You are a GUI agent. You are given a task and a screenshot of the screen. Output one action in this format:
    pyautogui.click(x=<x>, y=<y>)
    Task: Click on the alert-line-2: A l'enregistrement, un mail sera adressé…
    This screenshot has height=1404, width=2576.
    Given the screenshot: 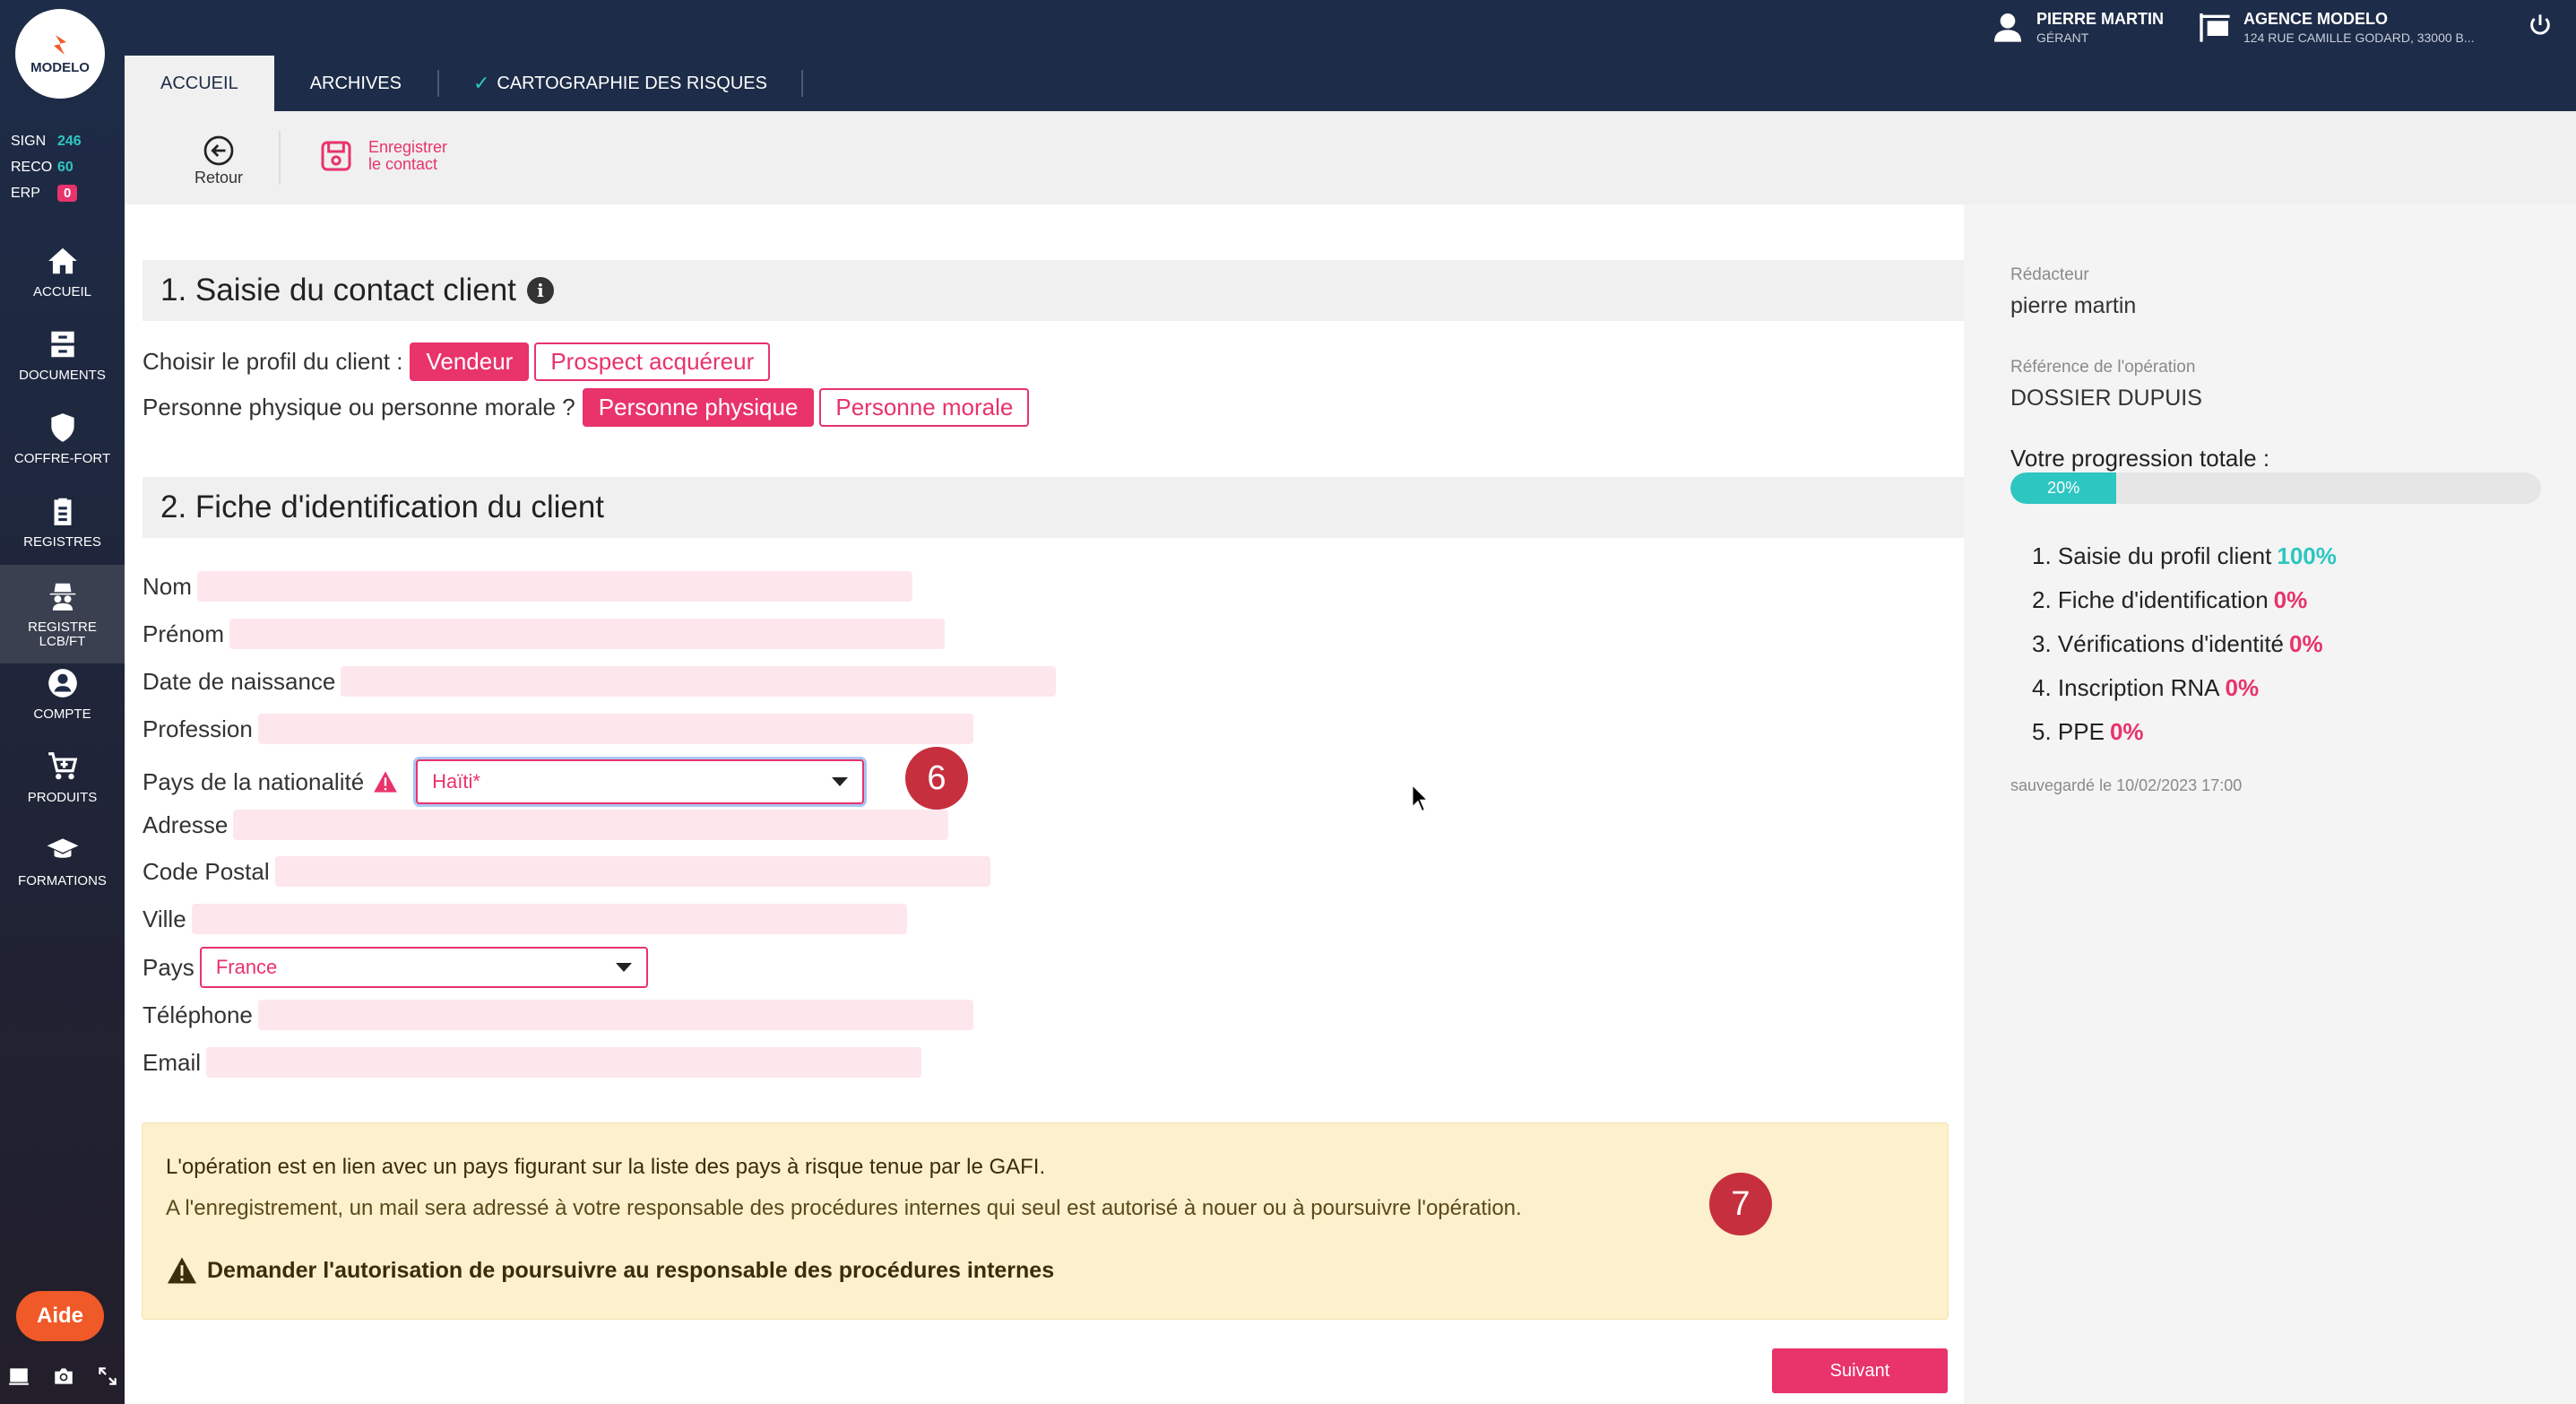 What is the action you would take?
    pyautogui.click(x=844, y=1208)
    